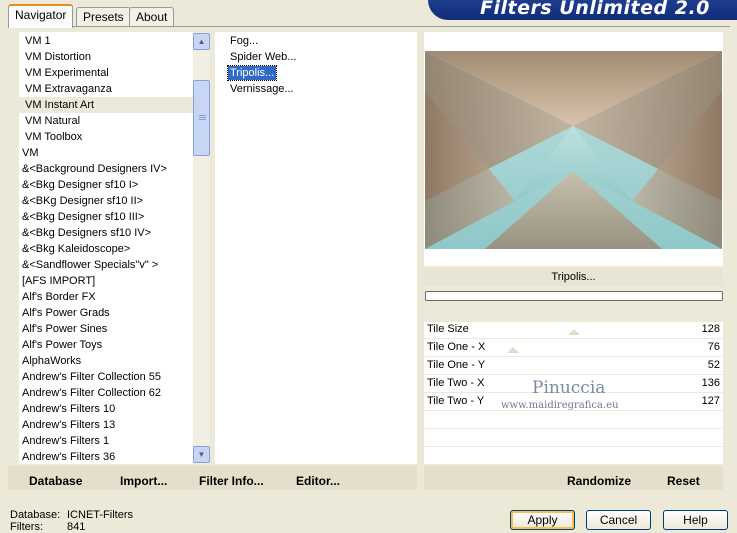  Describe the element at coordinates (106, 153) in the screenshot. I see `category-item: VM` at that location.